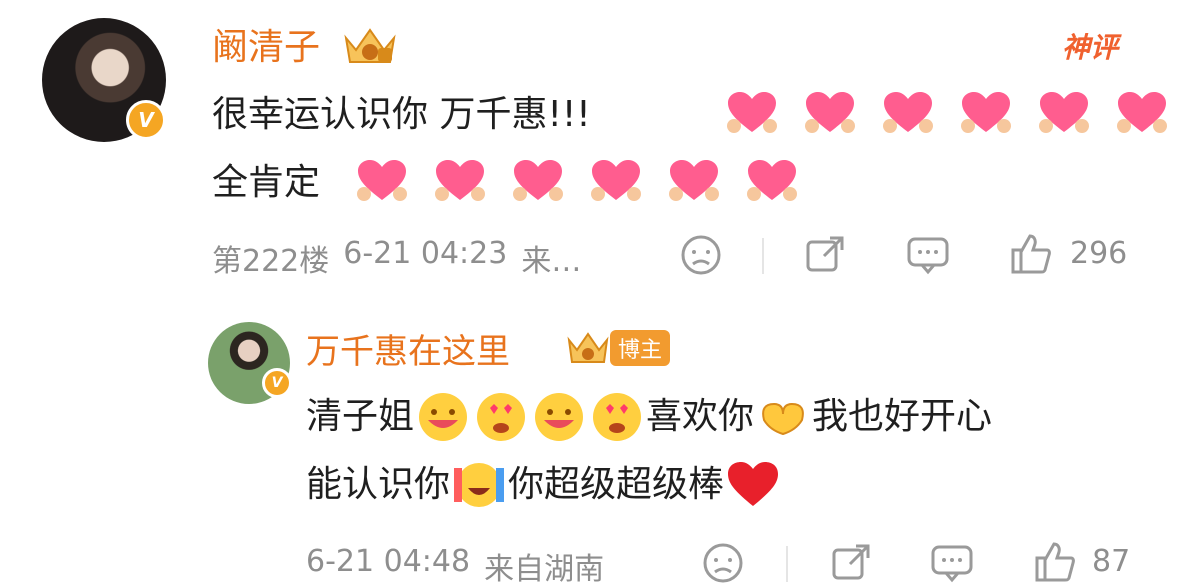 The height and width of the screenshot is (588, 1179). I want to click on top-comment-badge: 神评, so click(1090, 47).